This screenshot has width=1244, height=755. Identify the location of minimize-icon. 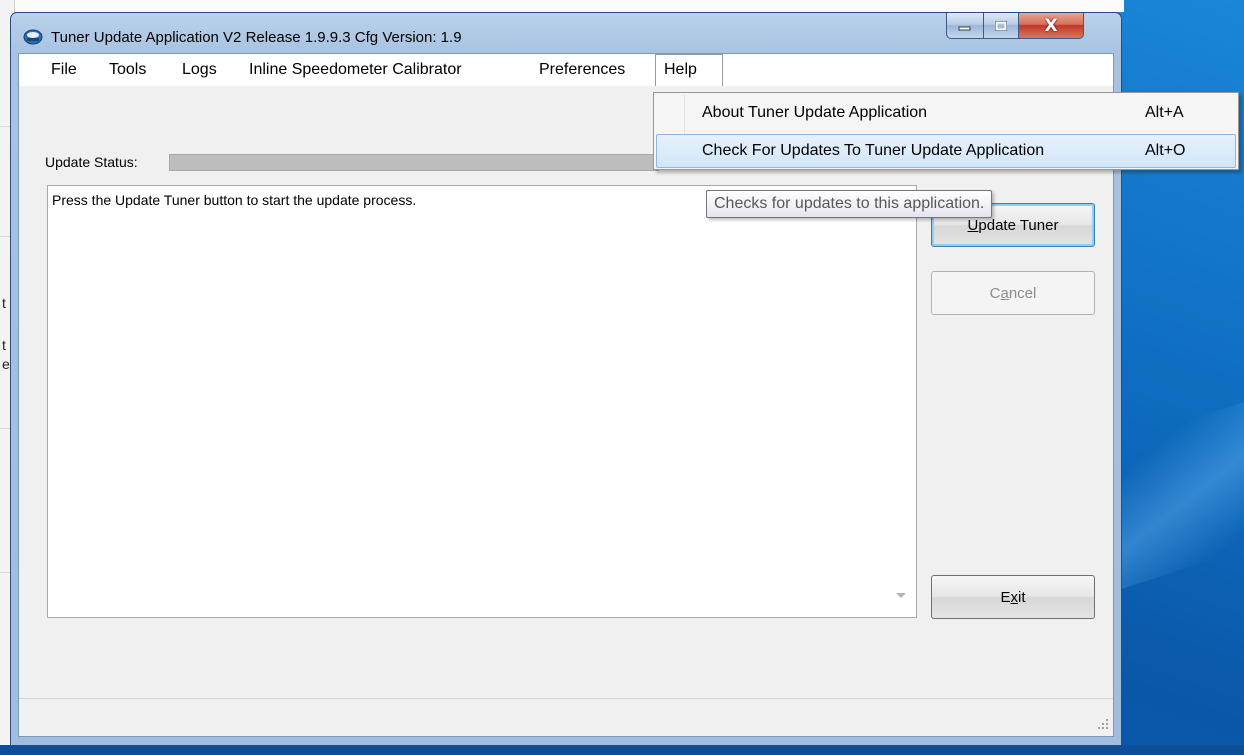
(964, 28).